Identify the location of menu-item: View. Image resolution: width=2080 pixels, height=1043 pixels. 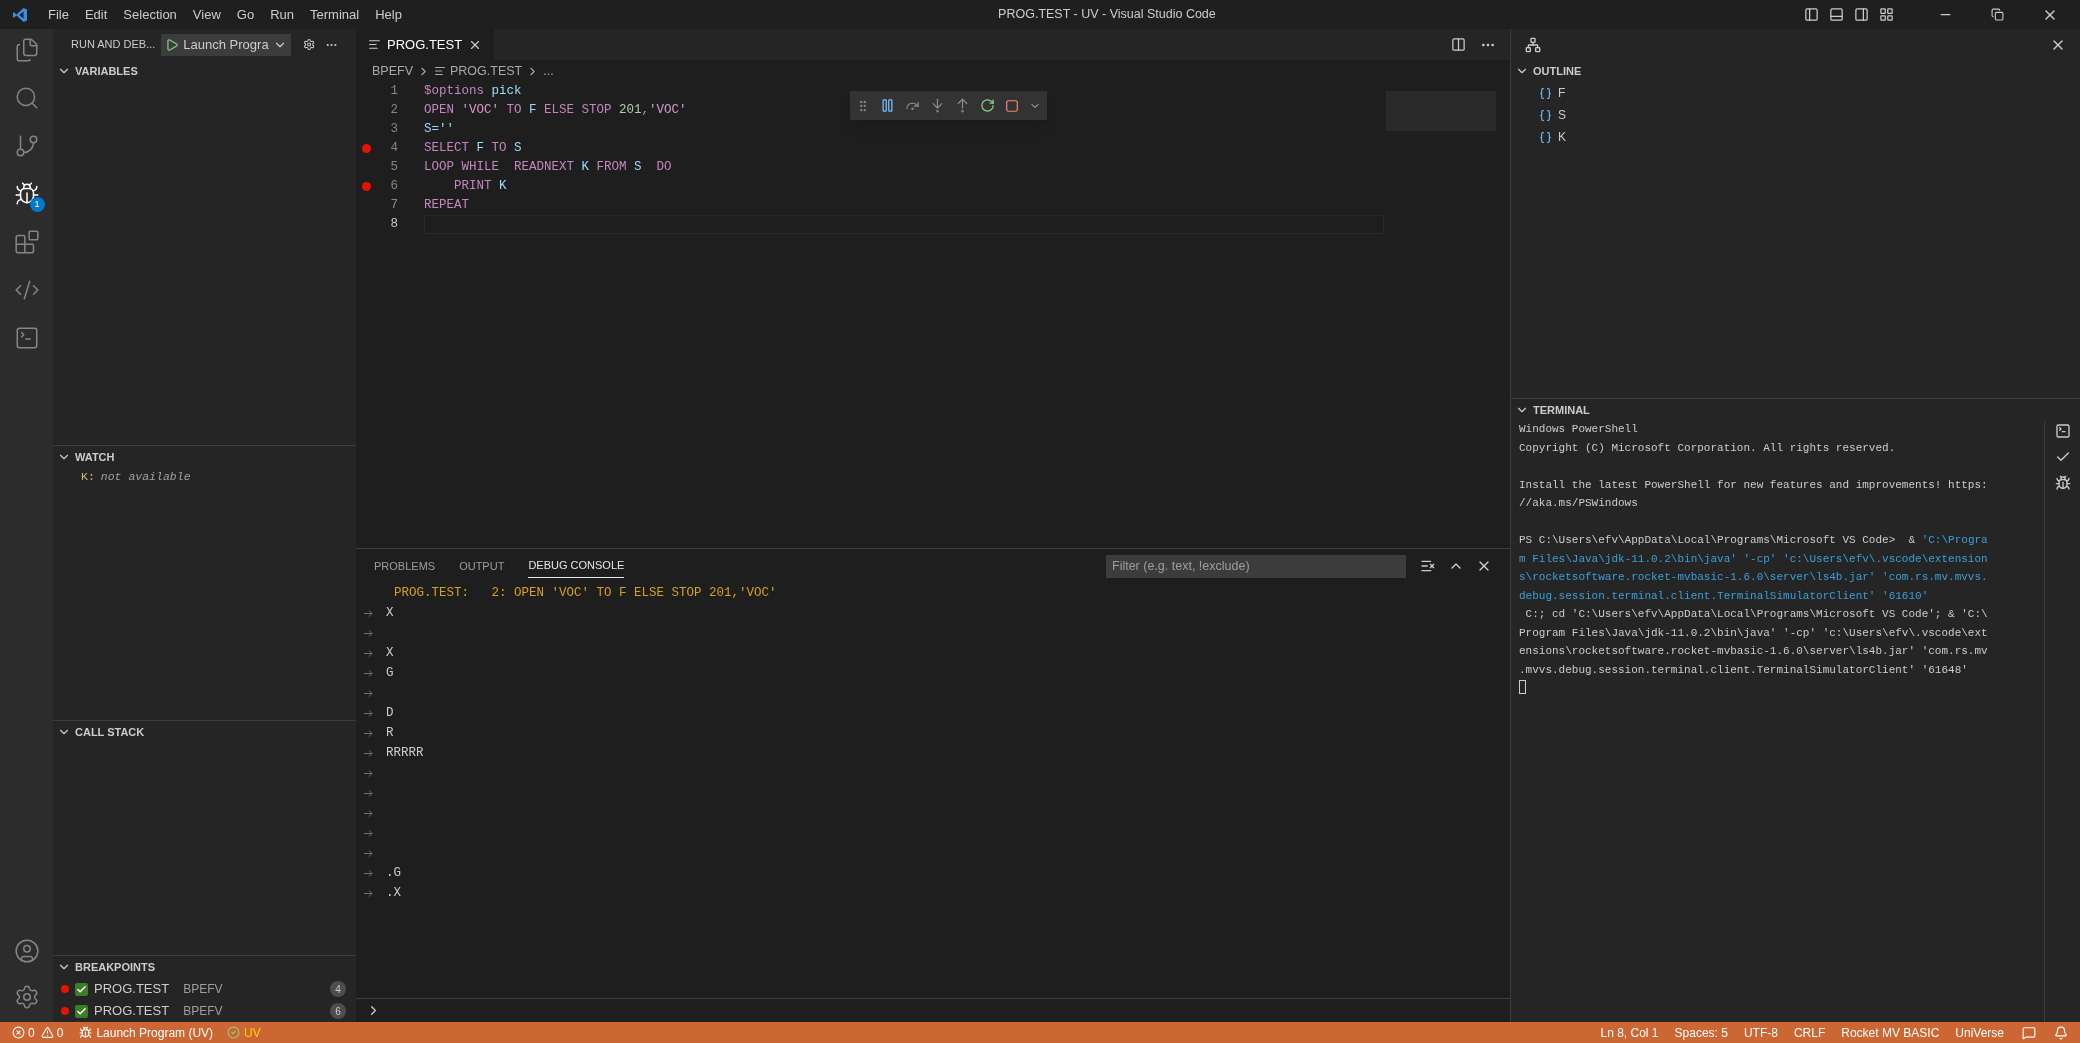
(206, 14).